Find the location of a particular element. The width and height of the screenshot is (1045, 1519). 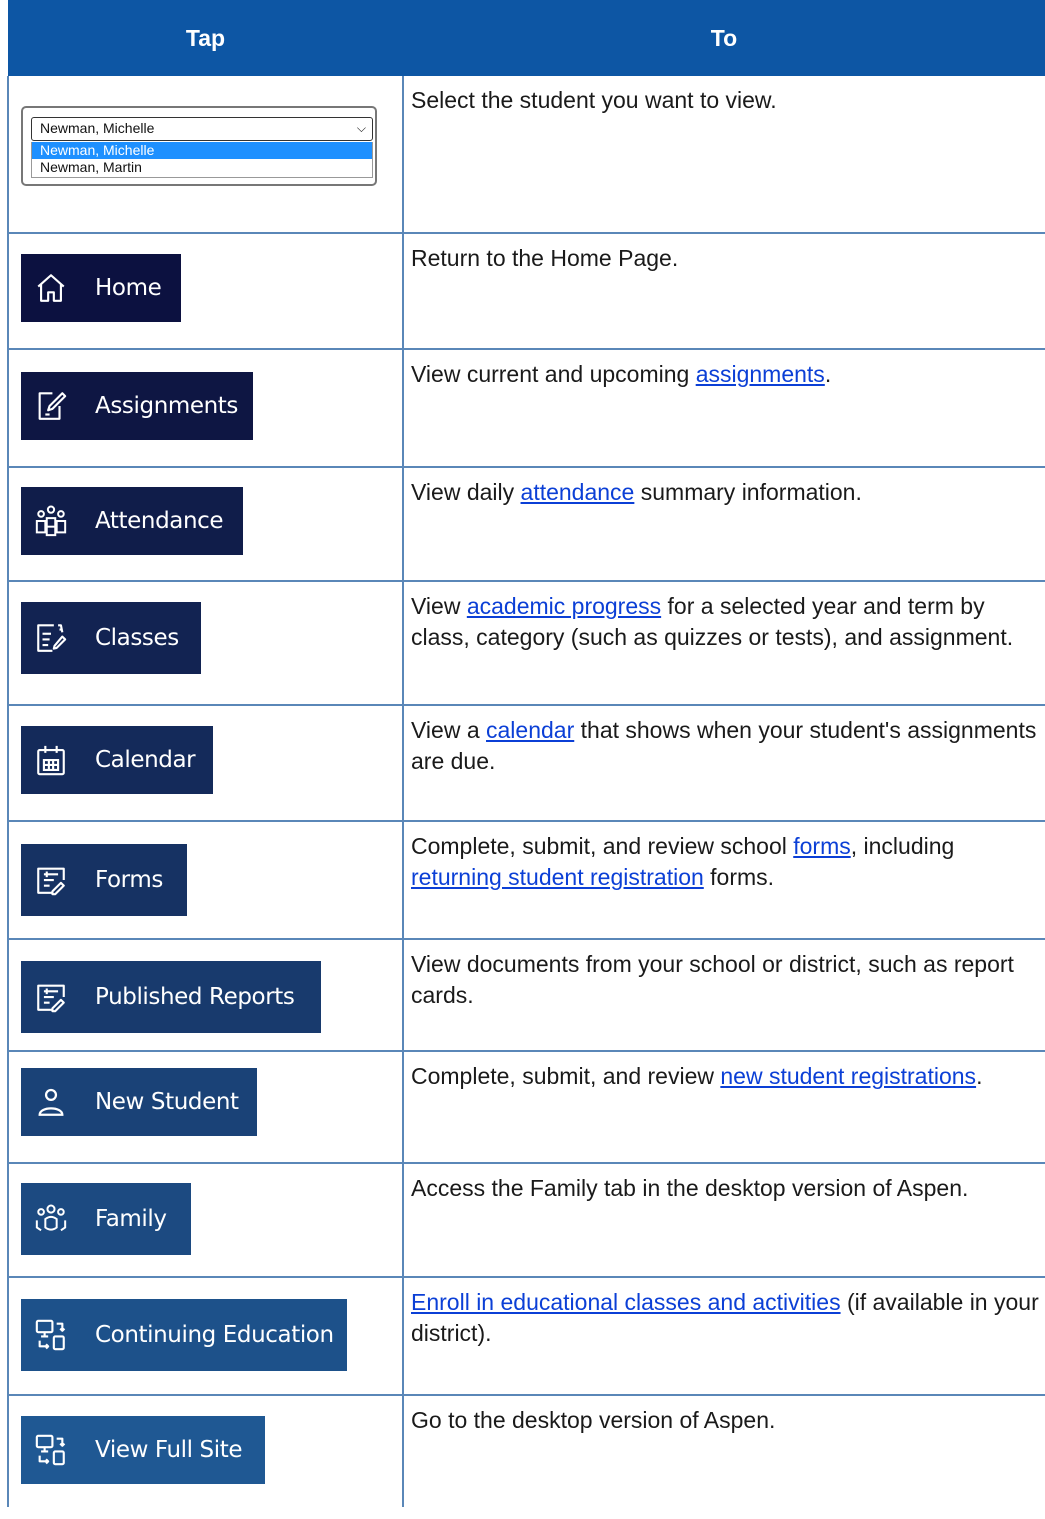

description-text: Go to the desktop version of Aspen. is located at coordinates (593, 1420).